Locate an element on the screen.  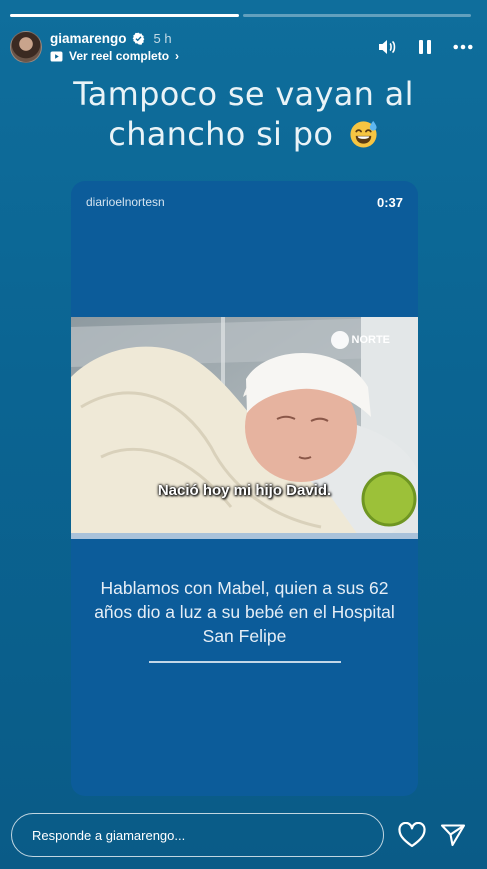
volume-icon is located at coordinates (387, 47).